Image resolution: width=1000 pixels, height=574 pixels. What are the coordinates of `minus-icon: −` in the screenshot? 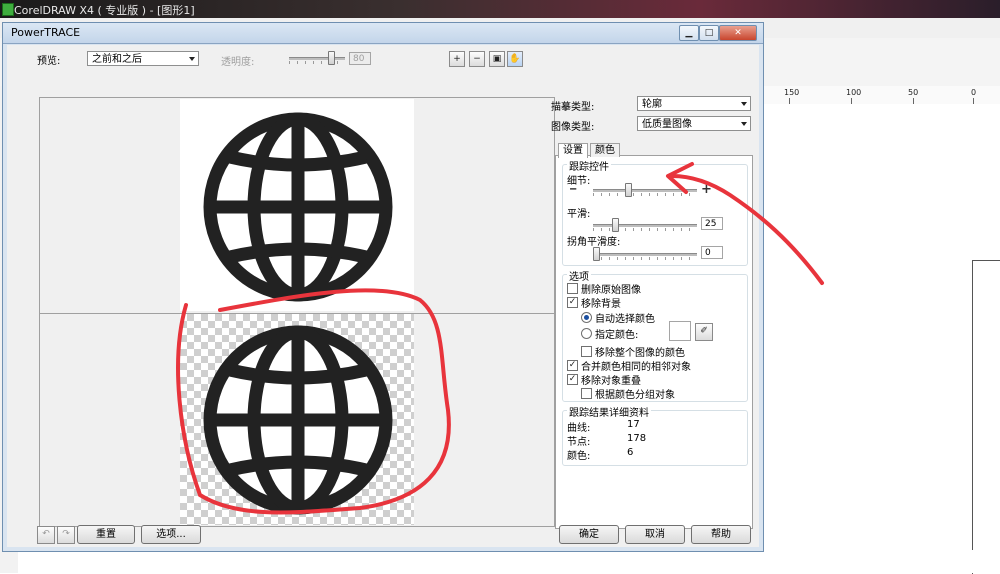 It's located at (573, 189).